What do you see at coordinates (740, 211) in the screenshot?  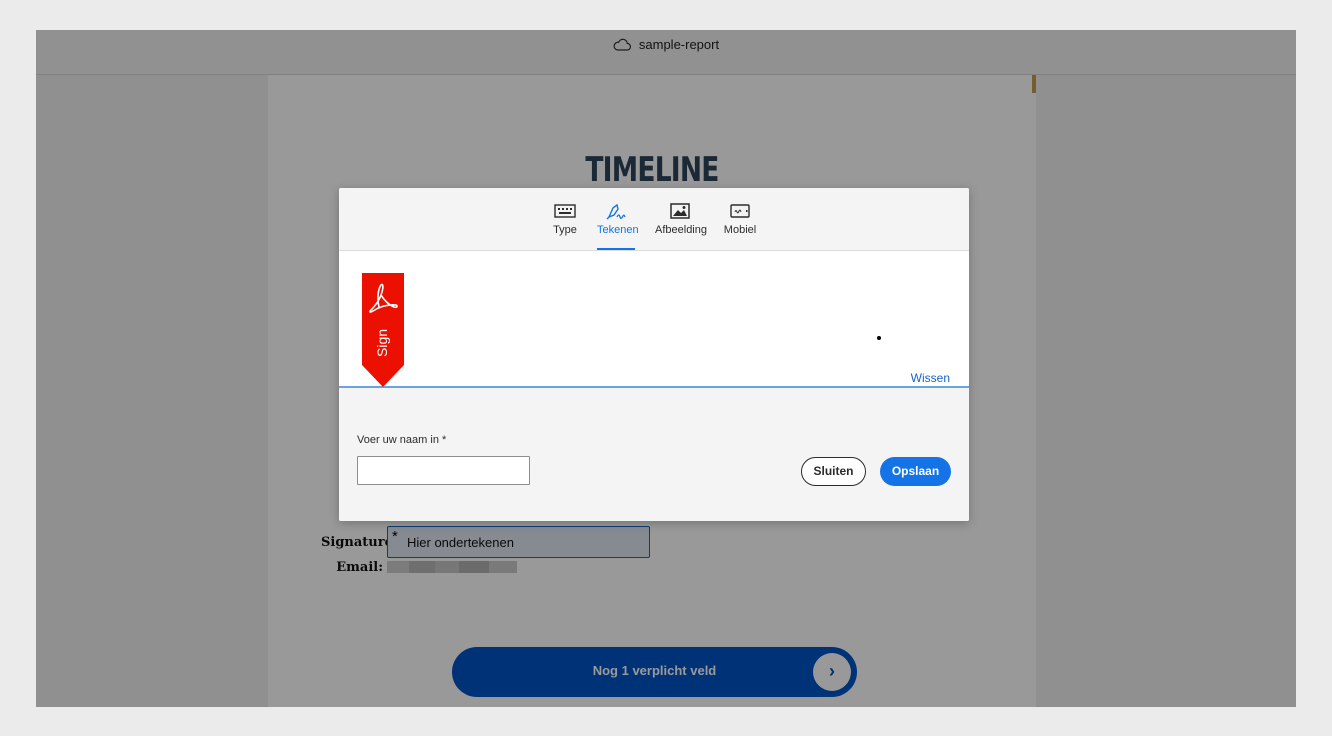 I see `mobile-icon` at bounding box center [740, 211].